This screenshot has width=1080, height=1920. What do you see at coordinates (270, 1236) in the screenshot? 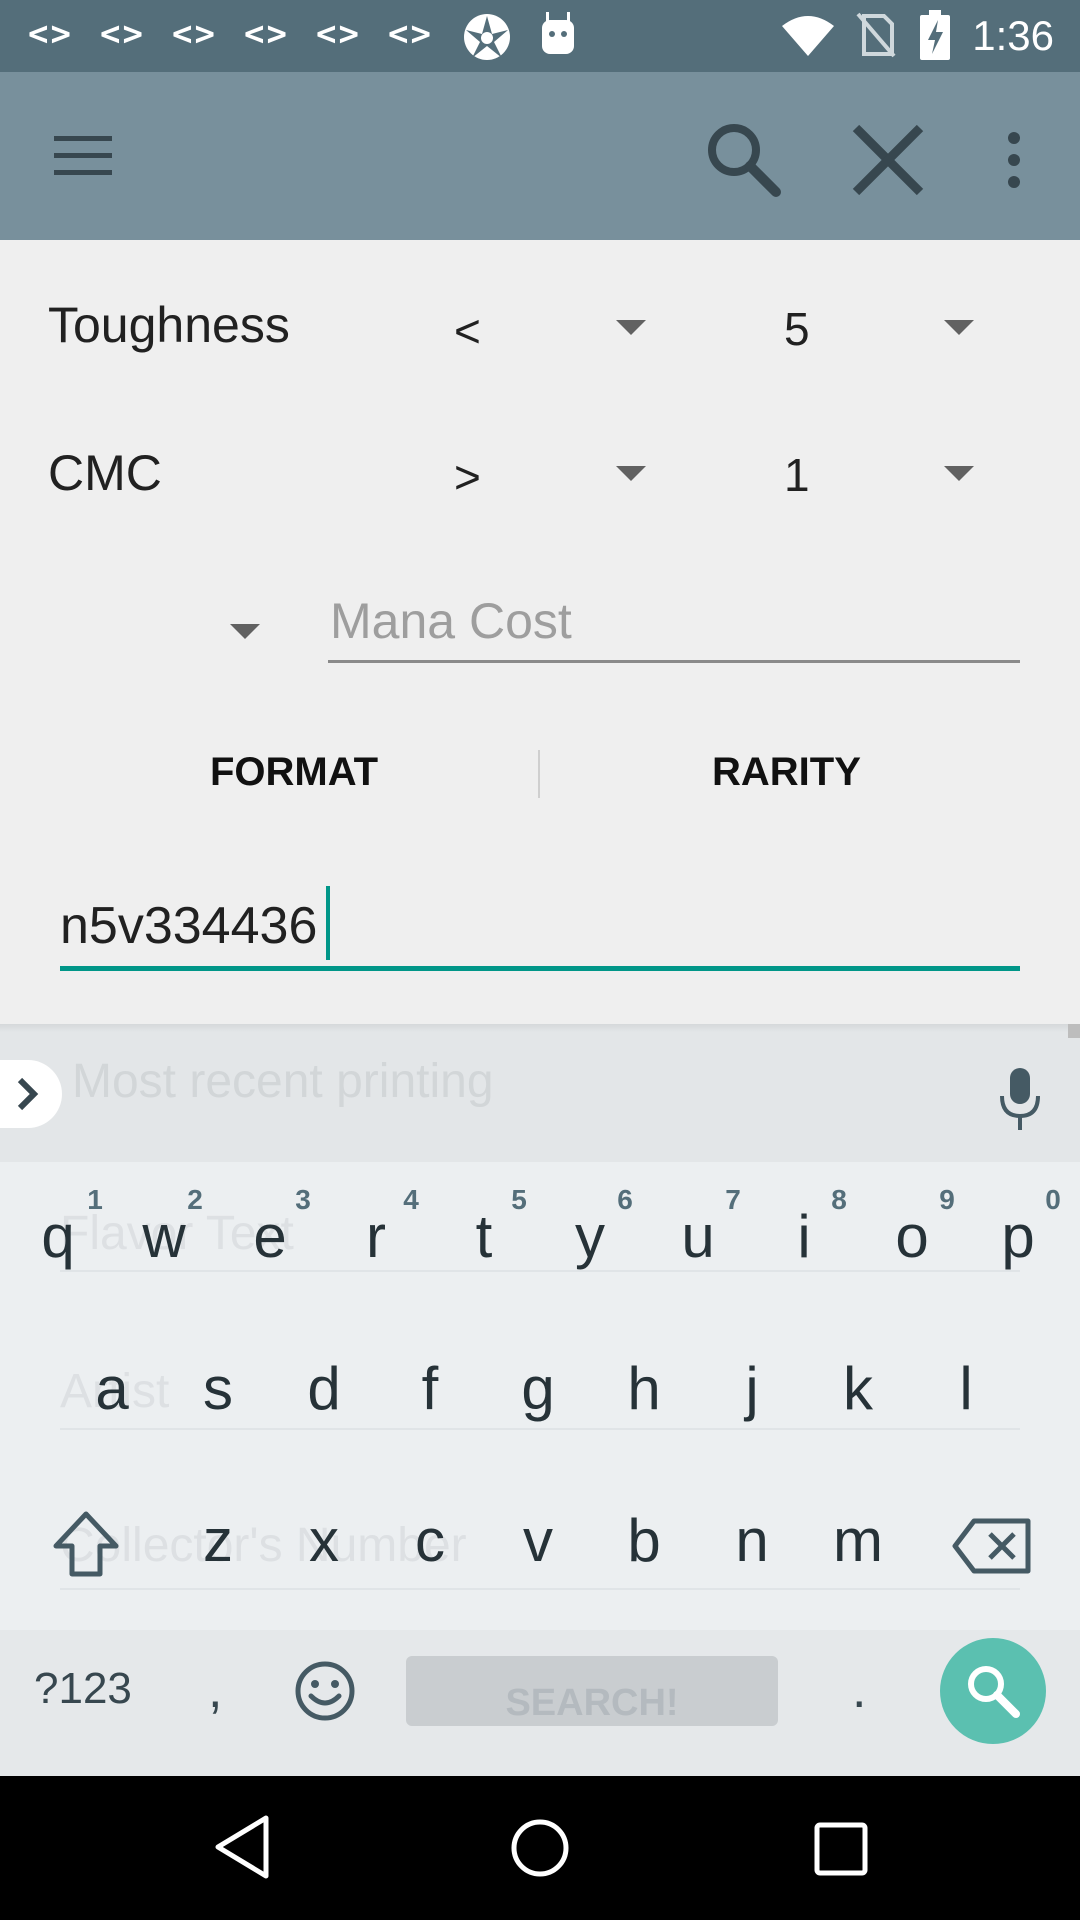
I see `key-e: e` at bounding box center [270, 1236].